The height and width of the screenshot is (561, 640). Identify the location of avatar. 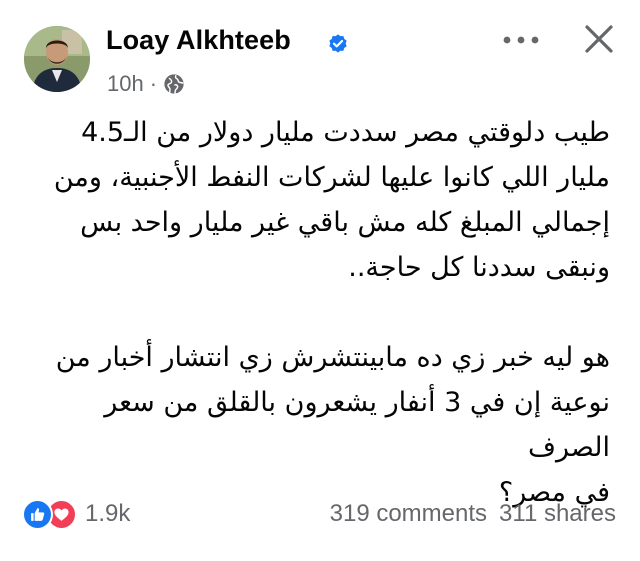
(57, 59).